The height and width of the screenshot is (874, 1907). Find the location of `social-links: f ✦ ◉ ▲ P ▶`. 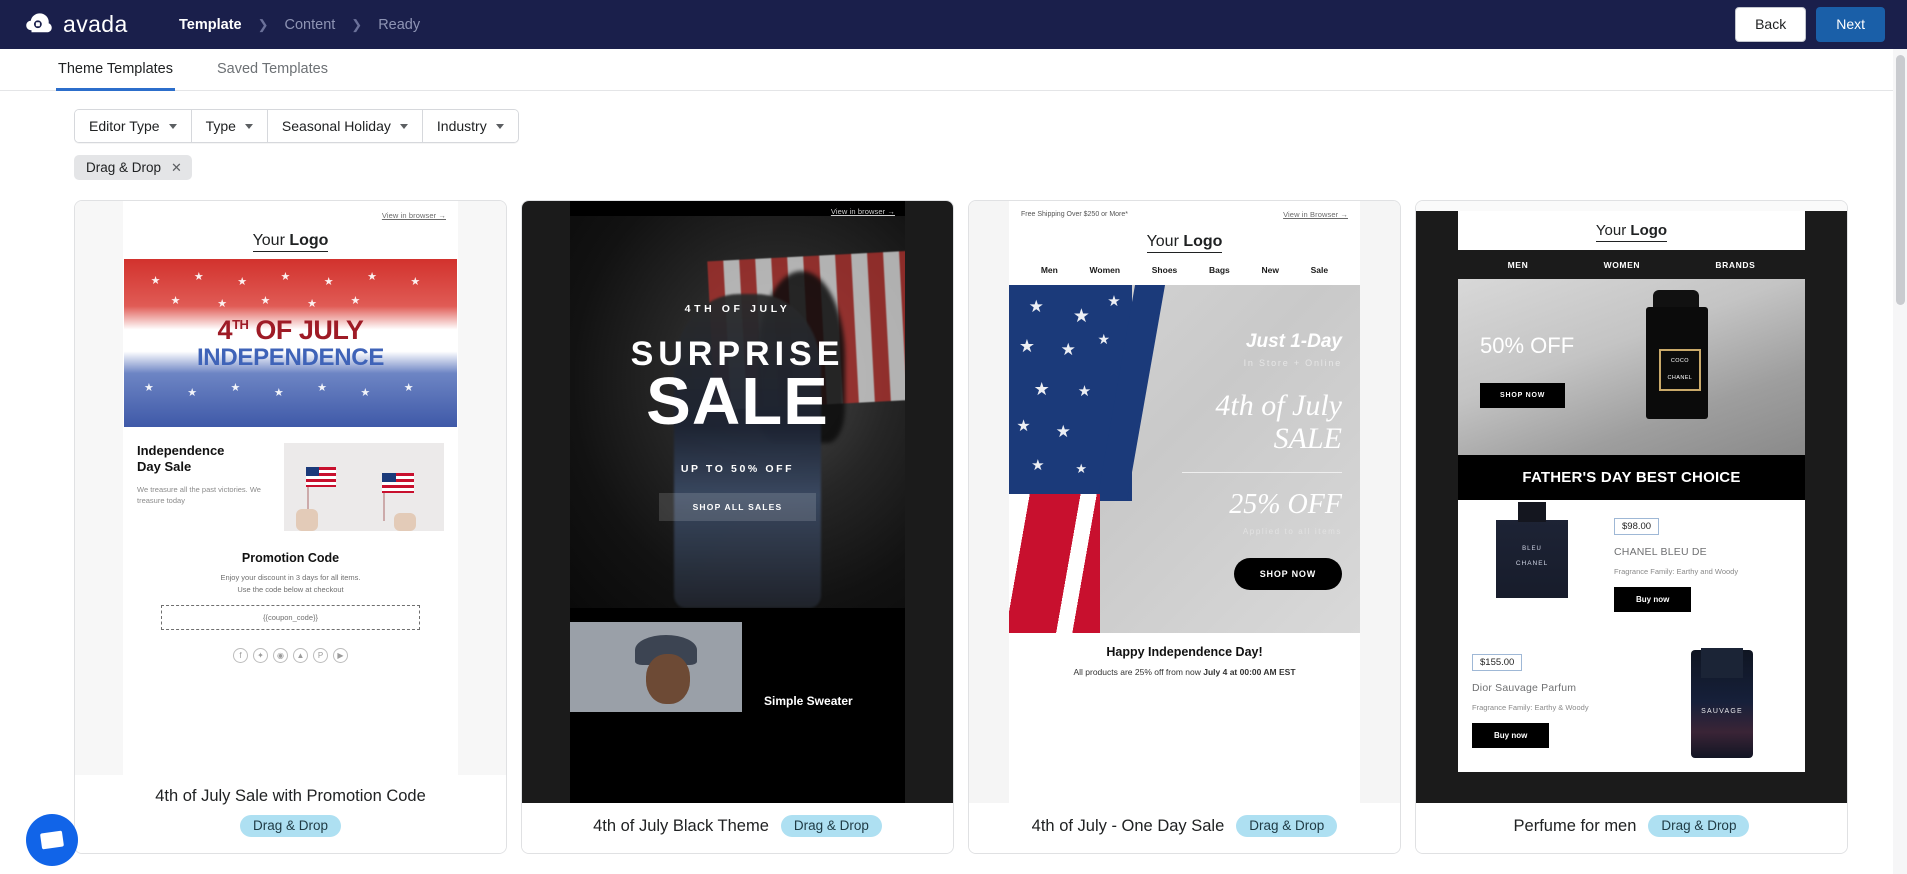

social-links: f ✦ ◉ ▲ P ▶ is located at coordinates (290, 655).